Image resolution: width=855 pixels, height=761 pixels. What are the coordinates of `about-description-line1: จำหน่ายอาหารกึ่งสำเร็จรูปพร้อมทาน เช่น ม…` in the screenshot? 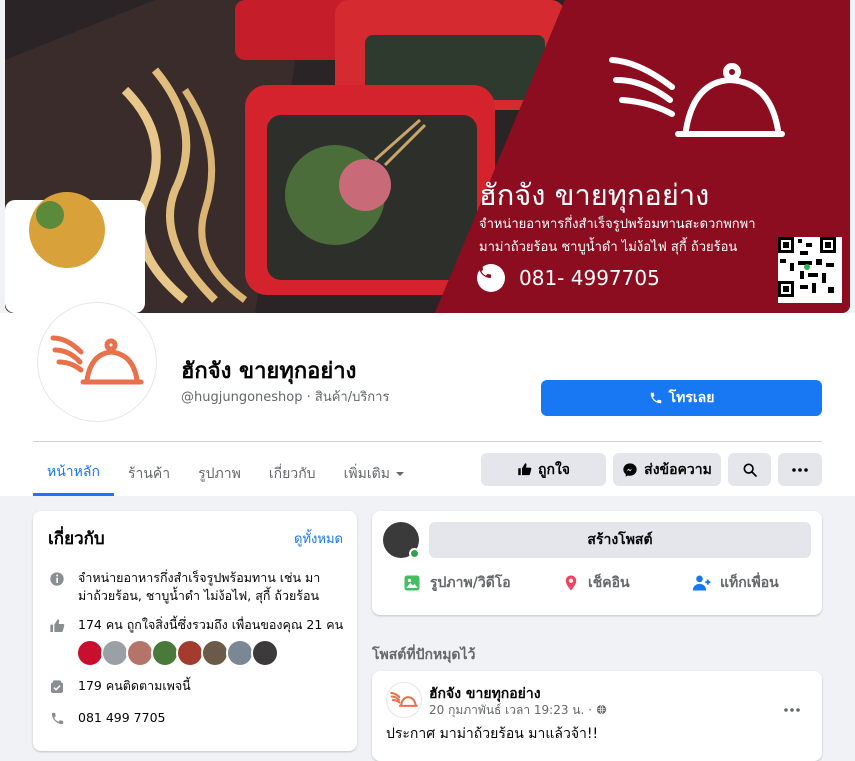 It's located at (199, 577).